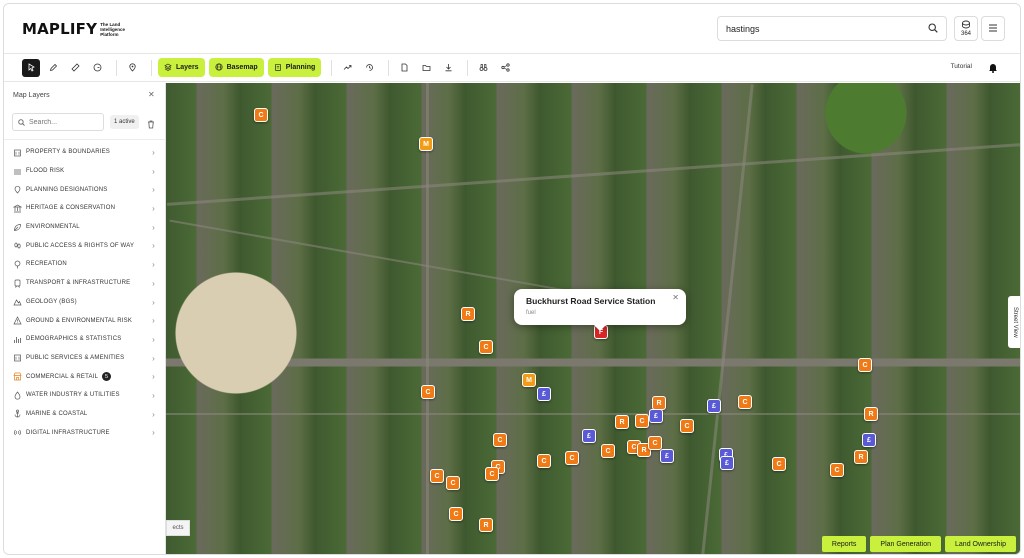 Image resolution: width=1024 pixels, height=558 pixels. I want to click on radius-tool-button, so click(97, 68).